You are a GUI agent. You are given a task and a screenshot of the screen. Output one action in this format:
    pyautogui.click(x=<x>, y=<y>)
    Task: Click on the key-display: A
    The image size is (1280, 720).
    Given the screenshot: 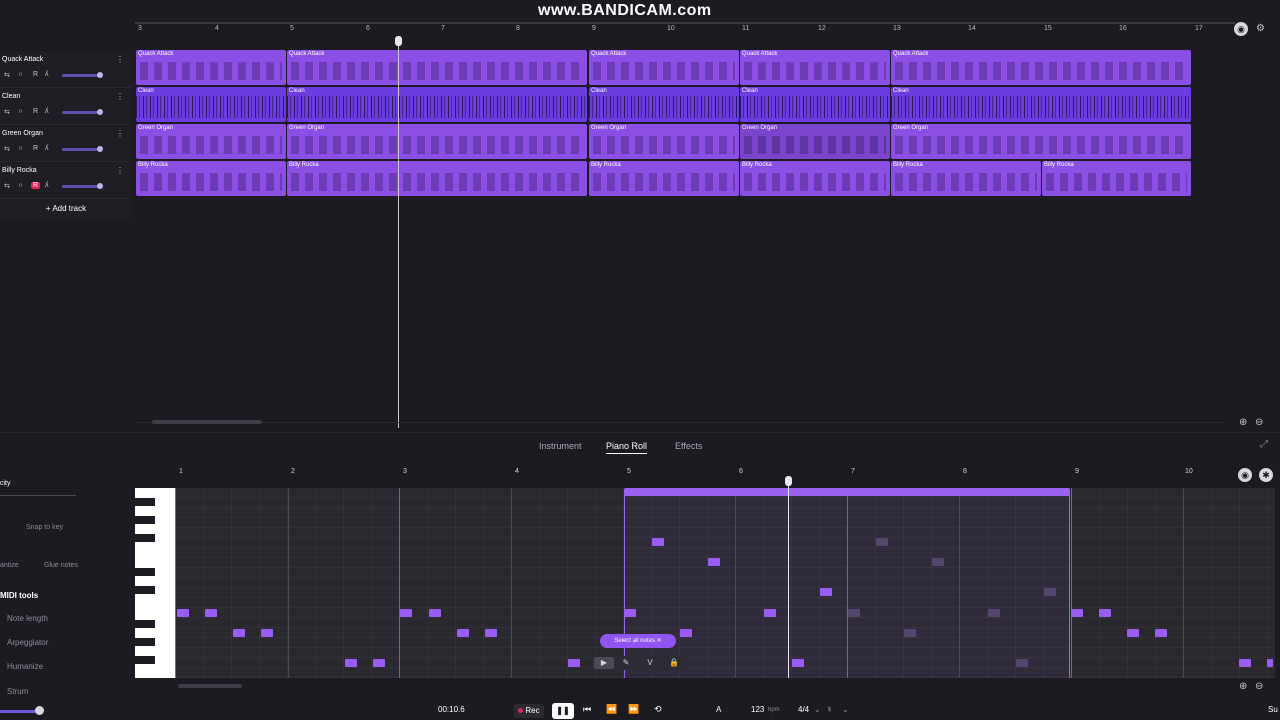 What is the action you would take?
    pyautogui.click(x=718, y=709)
    